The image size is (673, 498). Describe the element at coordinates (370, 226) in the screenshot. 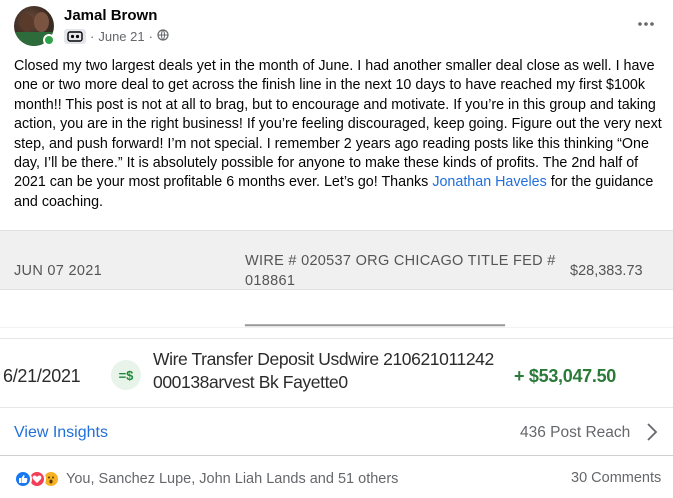

I see `cropped-text-middle: ▔▔▔▔▔▔▔▔▔▔▔▔▔▔▔▔▔▔▔▔▔▔▔▔▔` at that location.